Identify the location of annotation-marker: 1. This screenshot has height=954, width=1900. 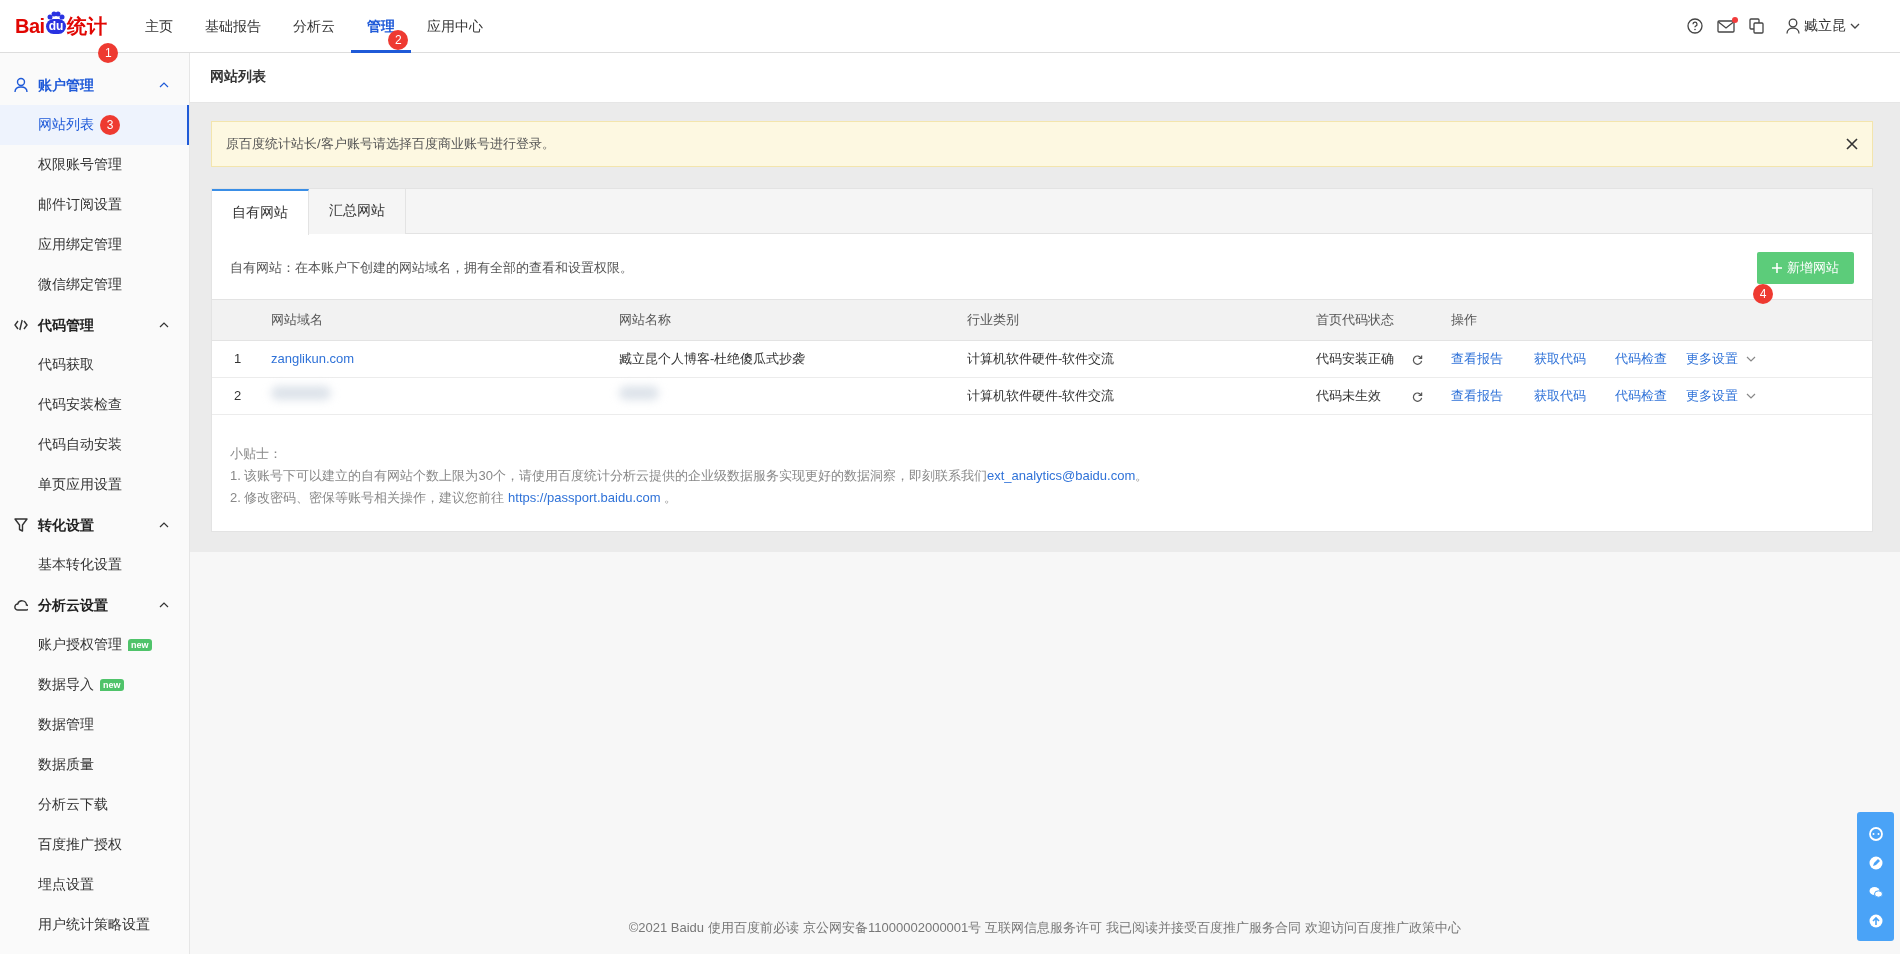
(108, 53).